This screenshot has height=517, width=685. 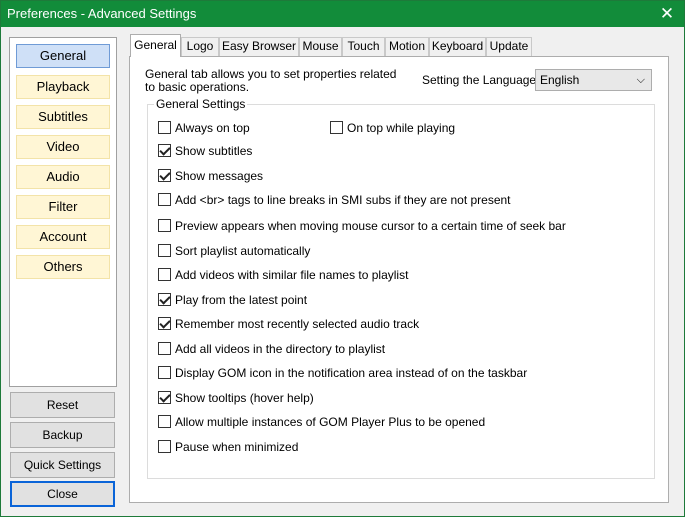 I want to click on checkbox-label: Always on top, so click(x=212, y=128).